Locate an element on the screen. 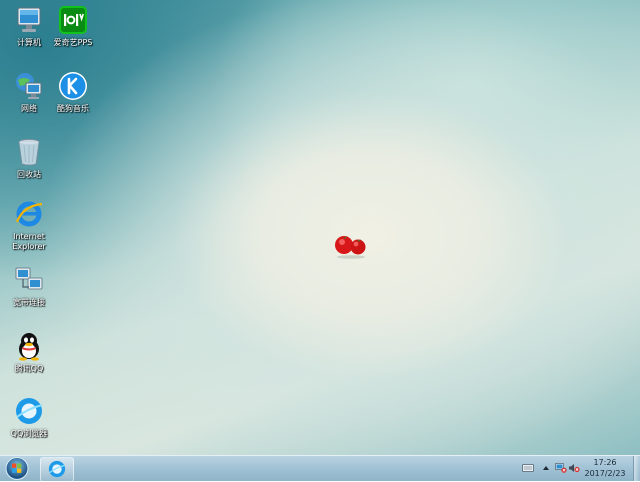 This screenshot has height=482, width=640. taskbar-button-qq-browser is located at coordinates (57, 469).